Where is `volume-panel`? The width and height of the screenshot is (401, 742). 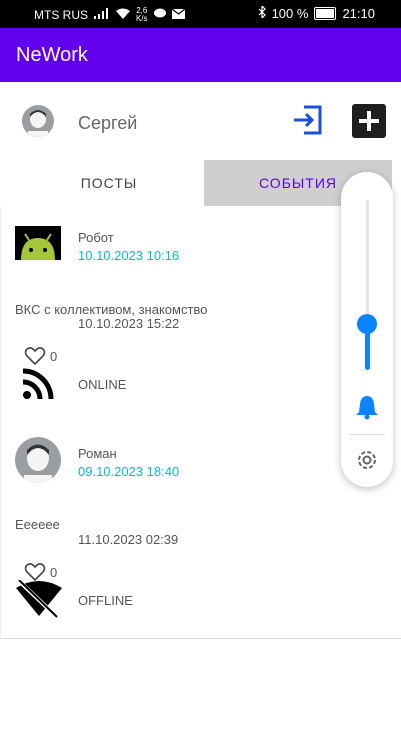 volume-panel is located at coordinates (367, 329).